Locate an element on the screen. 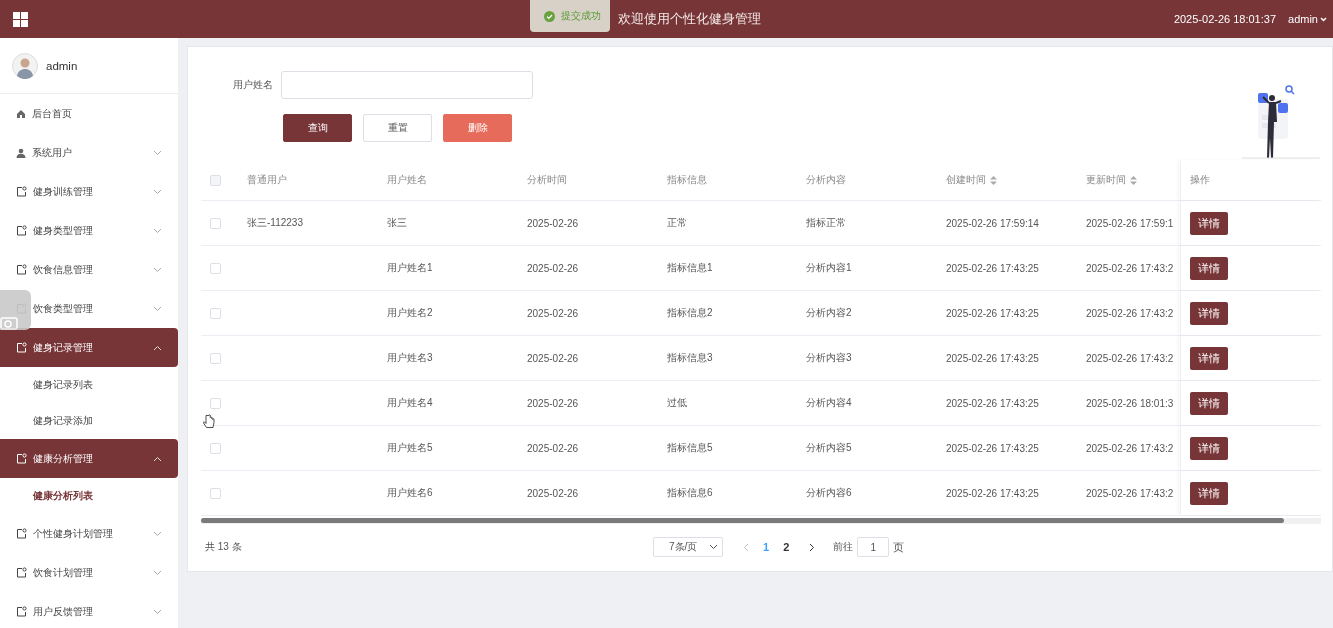 The image size is (1333, 628). sidebar-item: 健身记录管理 is located at coordinates (89, 347).